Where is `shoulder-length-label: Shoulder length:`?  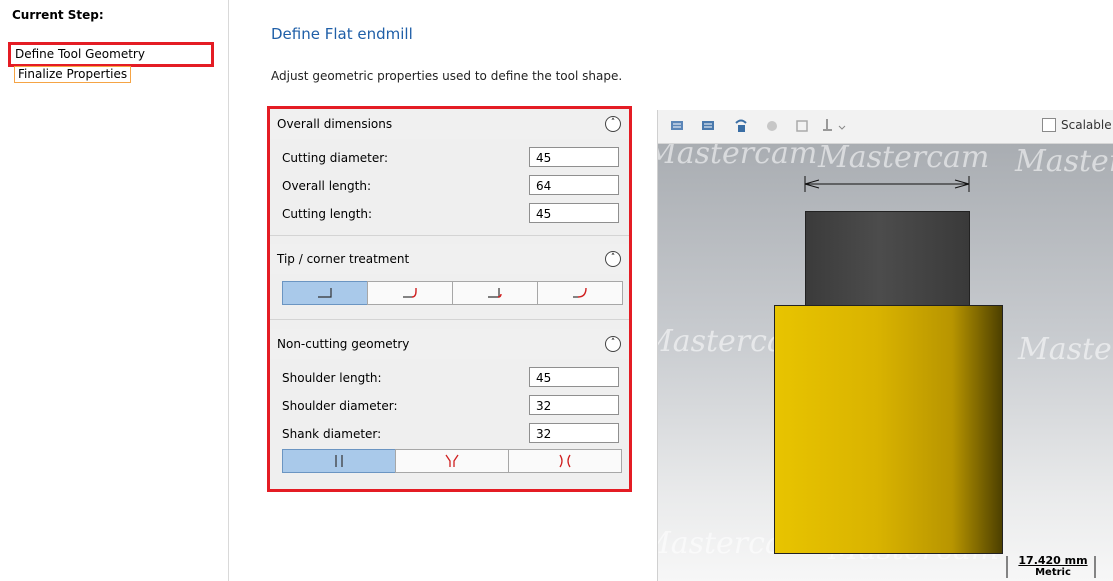 shoulder-length-label: Shoulder length: is located at coordinates (332, 378).